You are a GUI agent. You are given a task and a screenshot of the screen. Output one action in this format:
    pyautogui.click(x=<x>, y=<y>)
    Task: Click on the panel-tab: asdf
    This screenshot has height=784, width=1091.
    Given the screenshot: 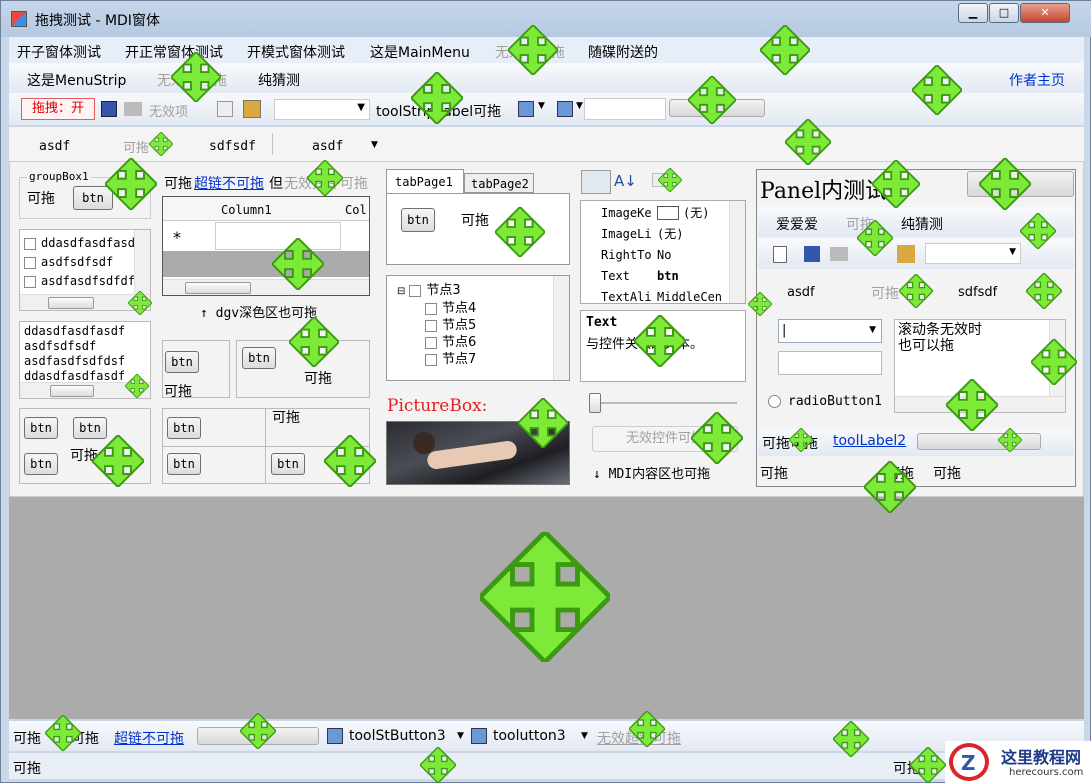 What is the action you would take?
    pyautogui.click(x=801, y=292)
    